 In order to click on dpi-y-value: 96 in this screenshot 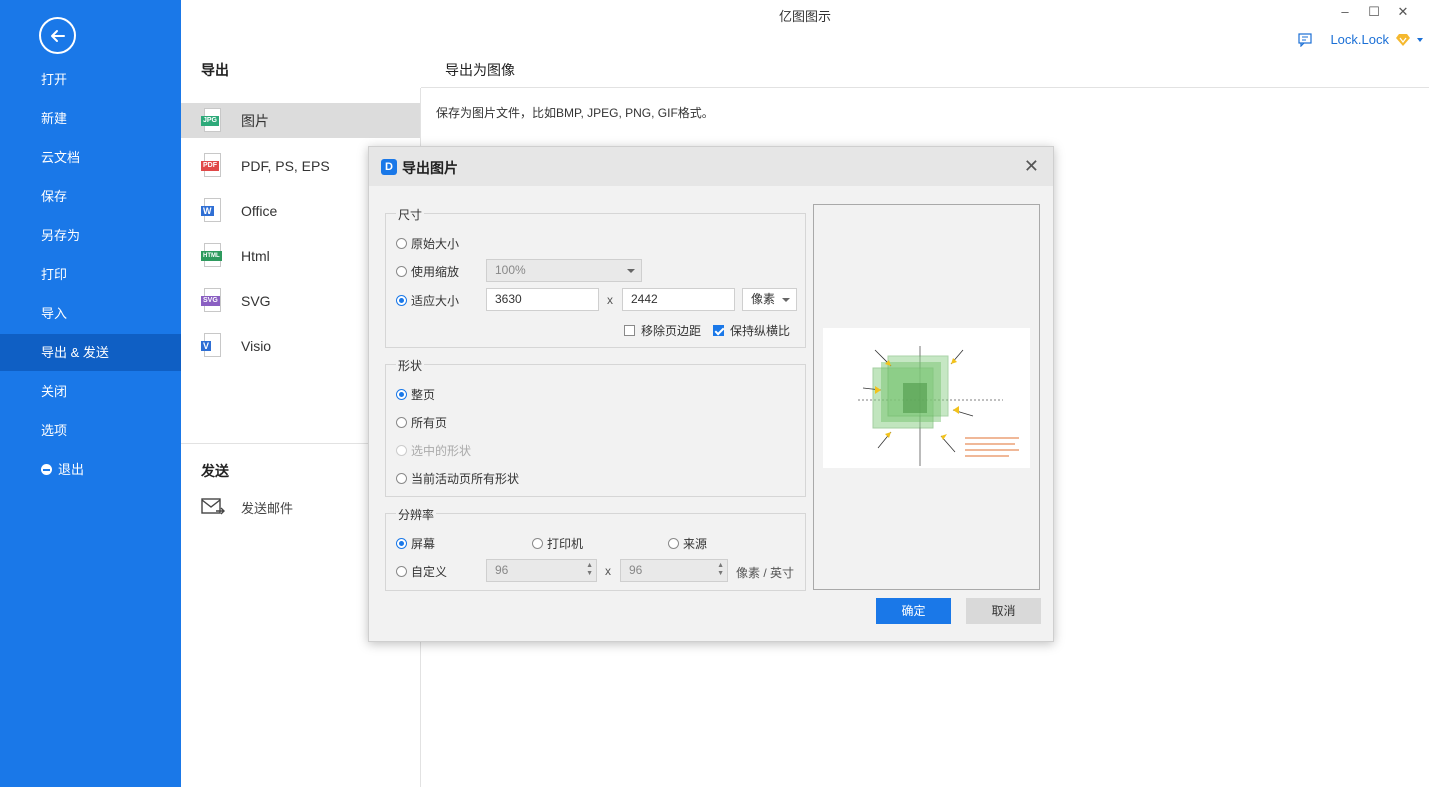, I will do `click(636, 570)`.